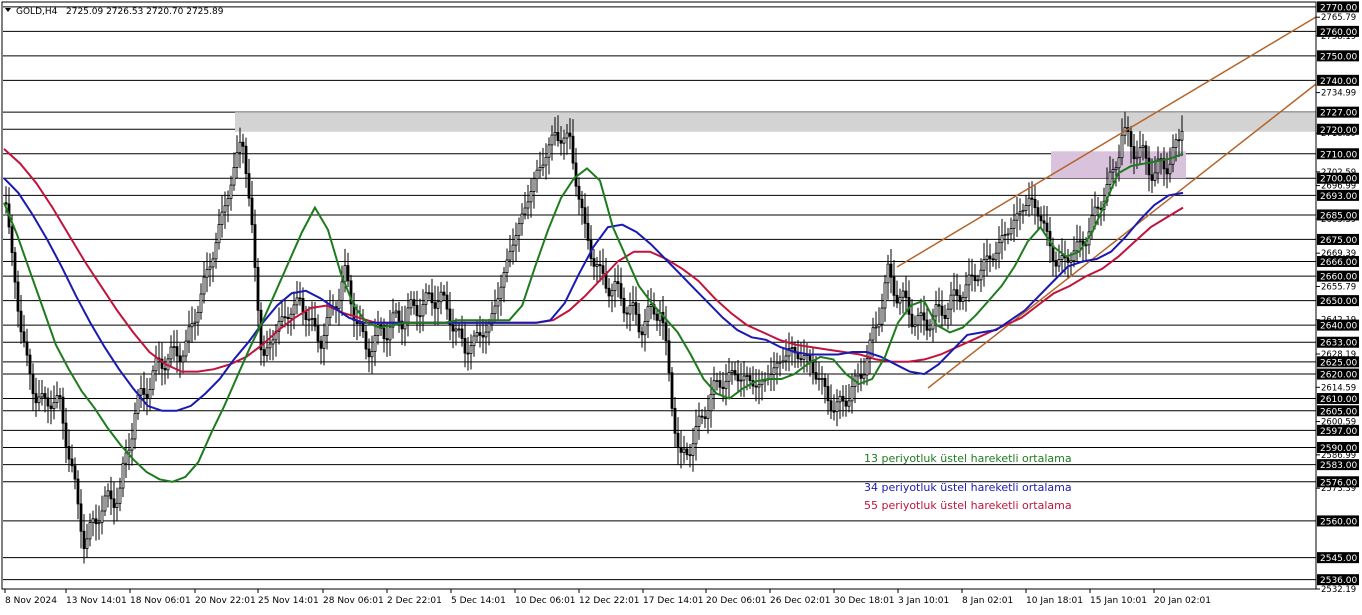 The height and width of the screenshot is (615, 1362). What do you see at coordinates (288, 601) in the screenshot?
I see `time-axis-label: 25 Nov 14:01` at bounding box center [288, 601].